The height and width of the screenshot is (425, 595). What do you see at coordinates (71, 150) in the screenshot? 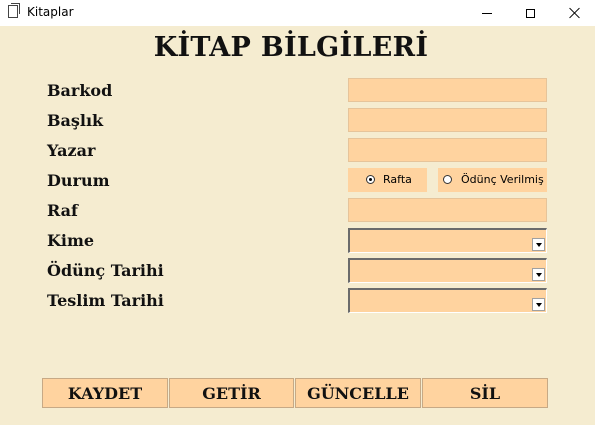
I see `label-yazar: Yazar` at bounding box center [71, 150].